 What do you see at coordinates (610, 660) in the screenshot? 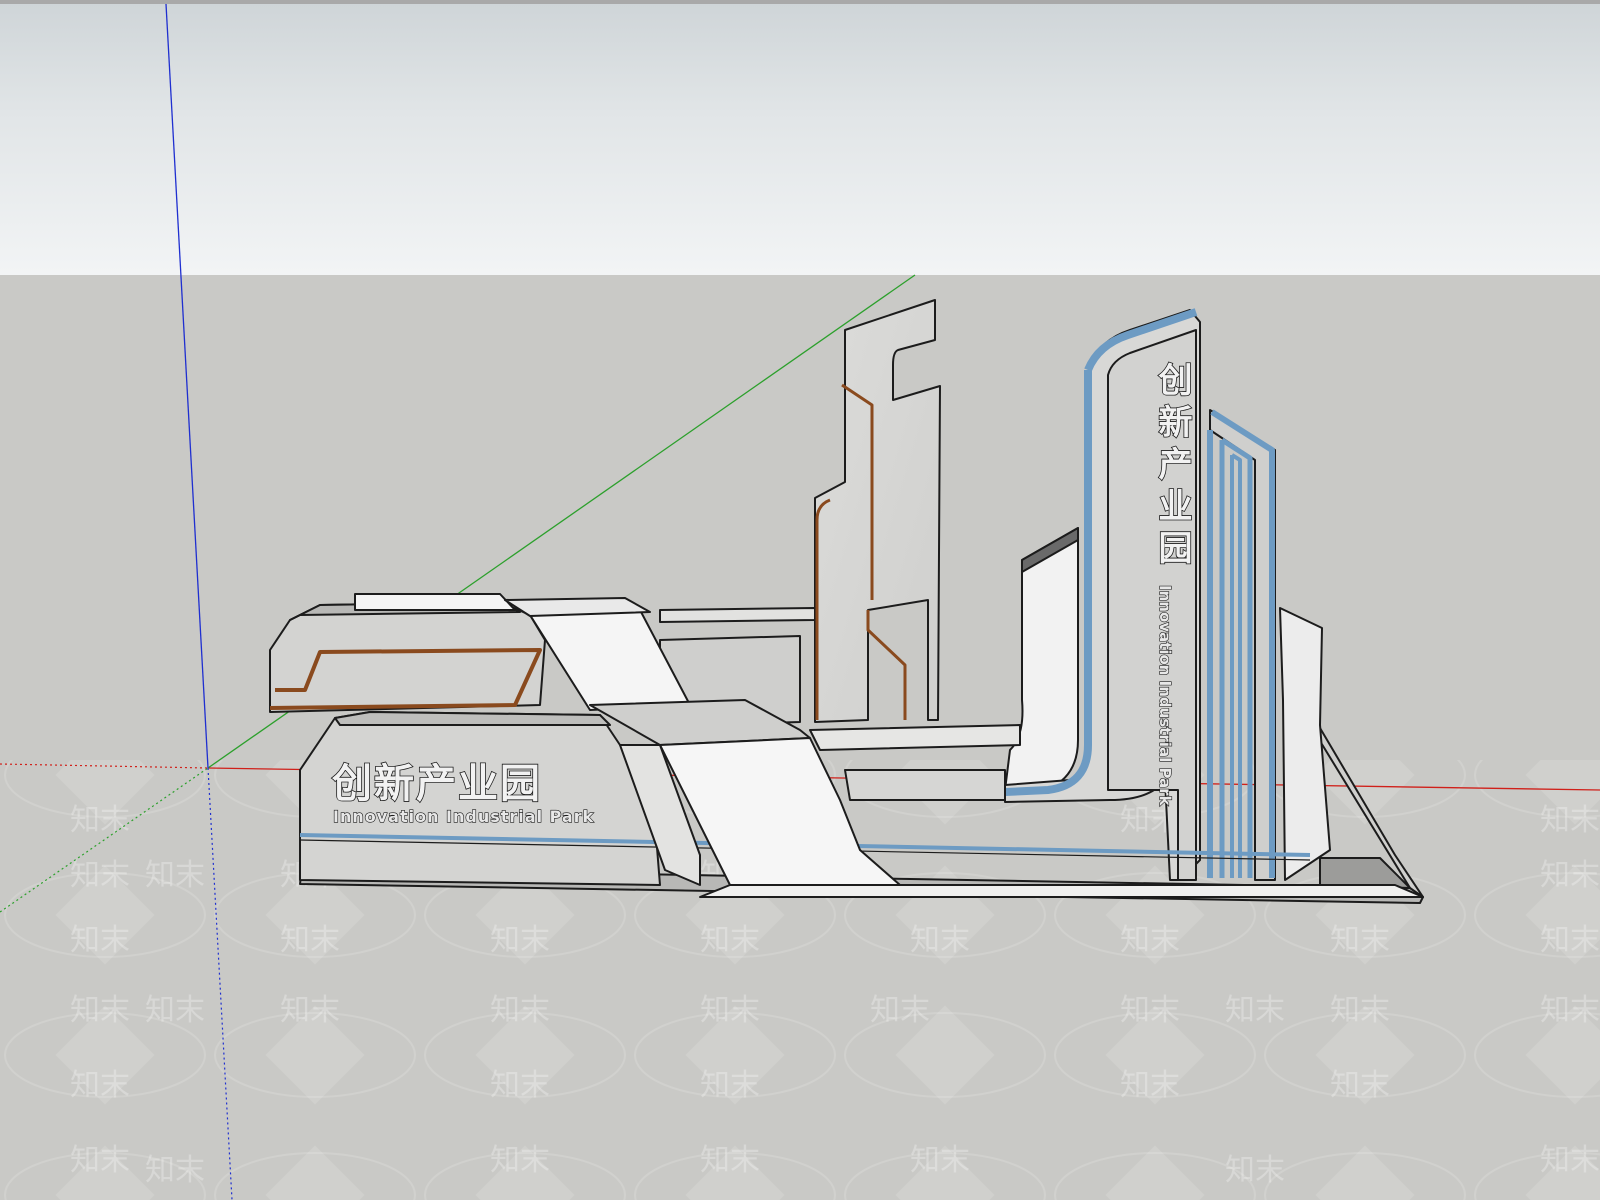
I see `diagonal-slab-upper` at bounding box center [610, 660].